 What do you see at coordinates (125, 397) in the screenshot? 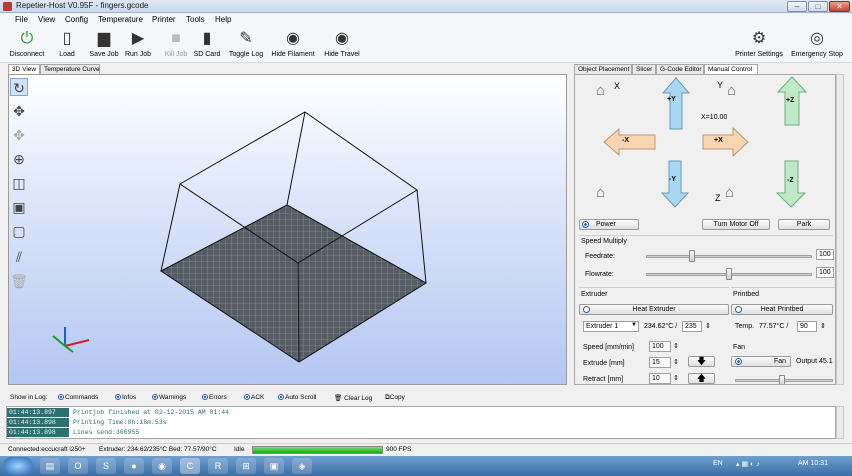
I see `log-filter-infos: Infos` at bounding box center [125, 397].